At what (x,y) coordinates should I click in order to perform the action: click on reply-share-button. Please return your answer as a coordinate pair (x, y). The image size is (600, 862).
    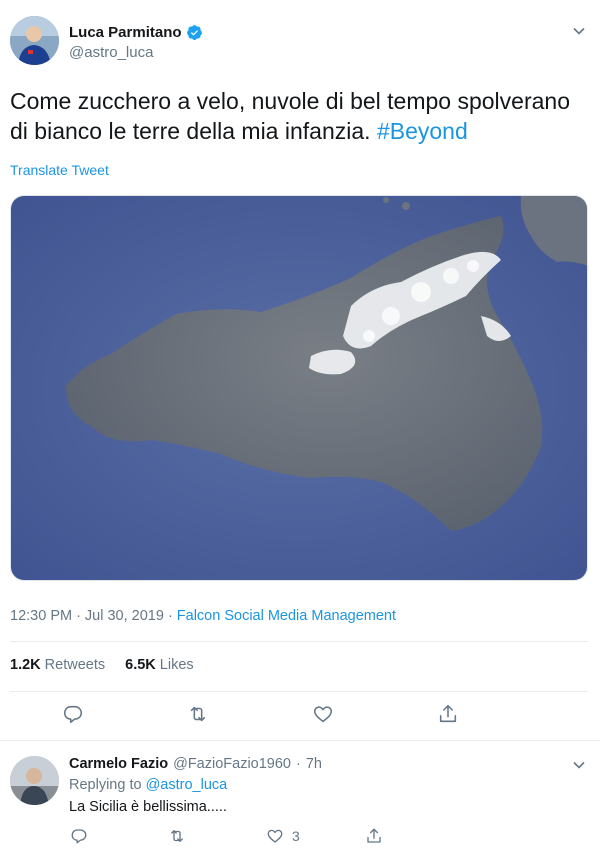
    Looking at the image, I should click on (374, 836).